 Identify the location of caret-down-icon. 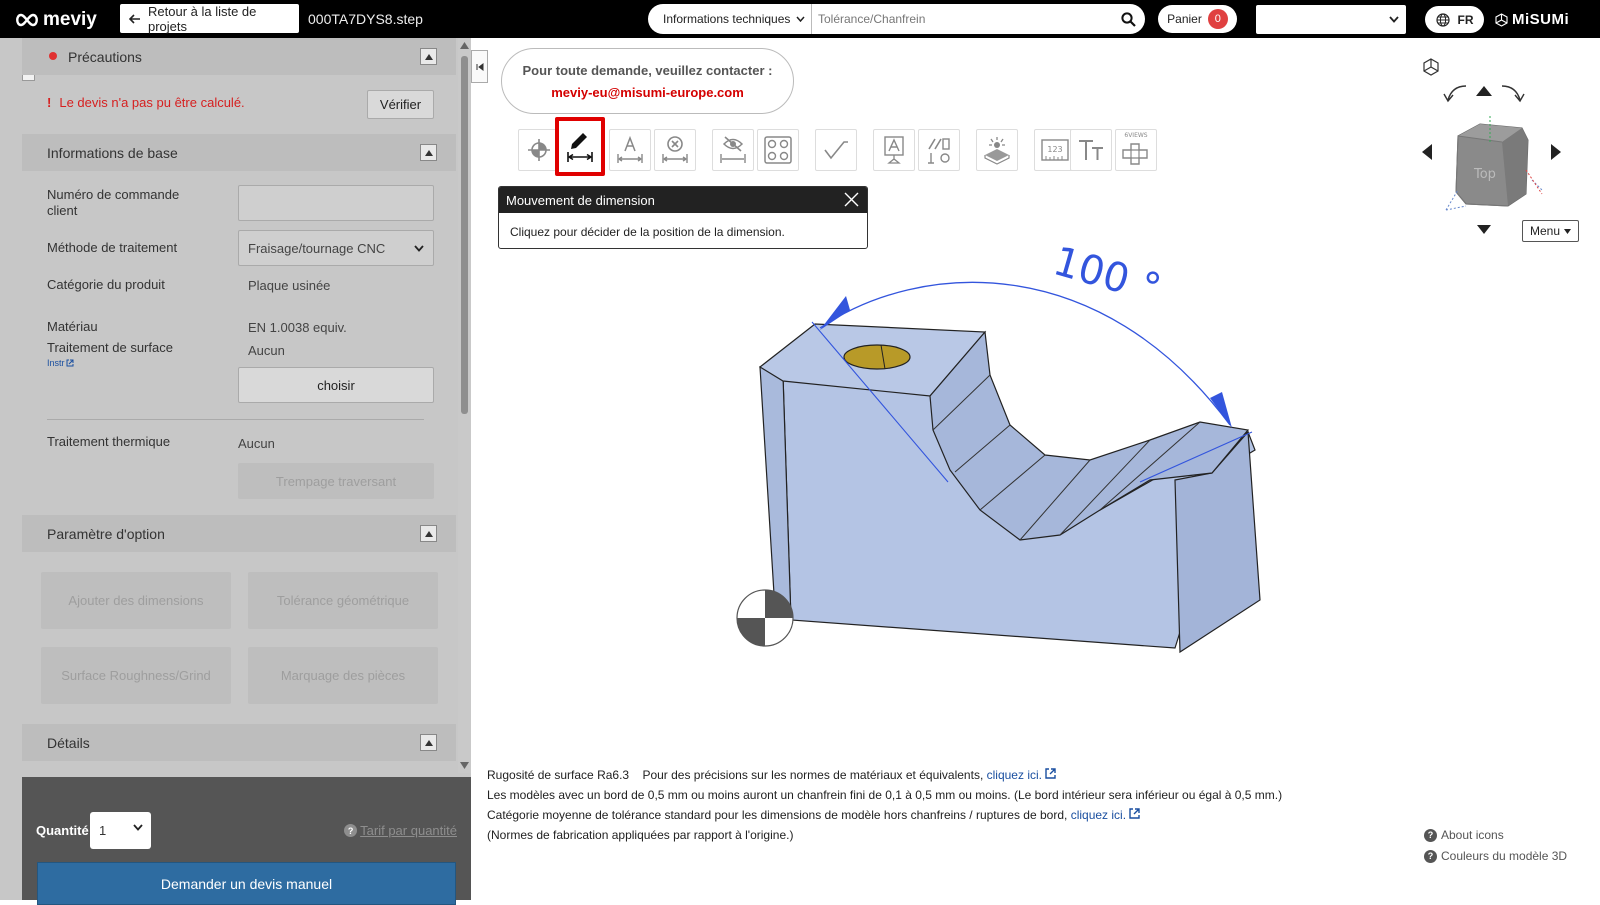
(1568, 231).